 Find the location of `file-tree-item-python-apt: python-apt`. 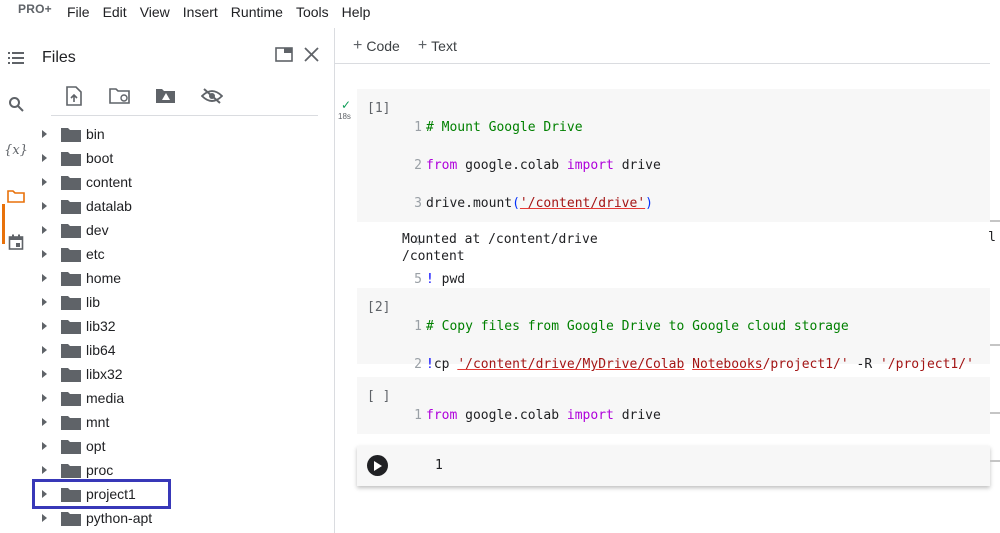

file-tree-item-python-apt: python-apt is located at coordinates (183, 518).